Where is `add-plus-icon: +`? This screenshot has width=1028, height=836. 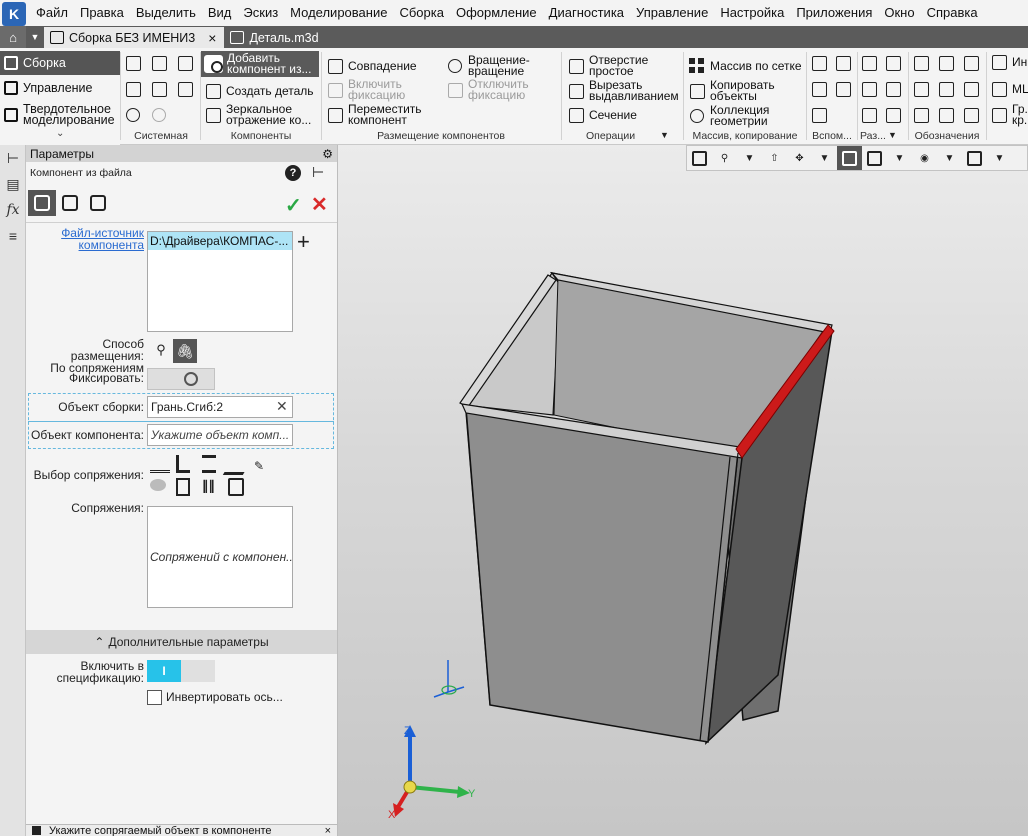
add-plus-icon: + is located at coordinates (303, 242).